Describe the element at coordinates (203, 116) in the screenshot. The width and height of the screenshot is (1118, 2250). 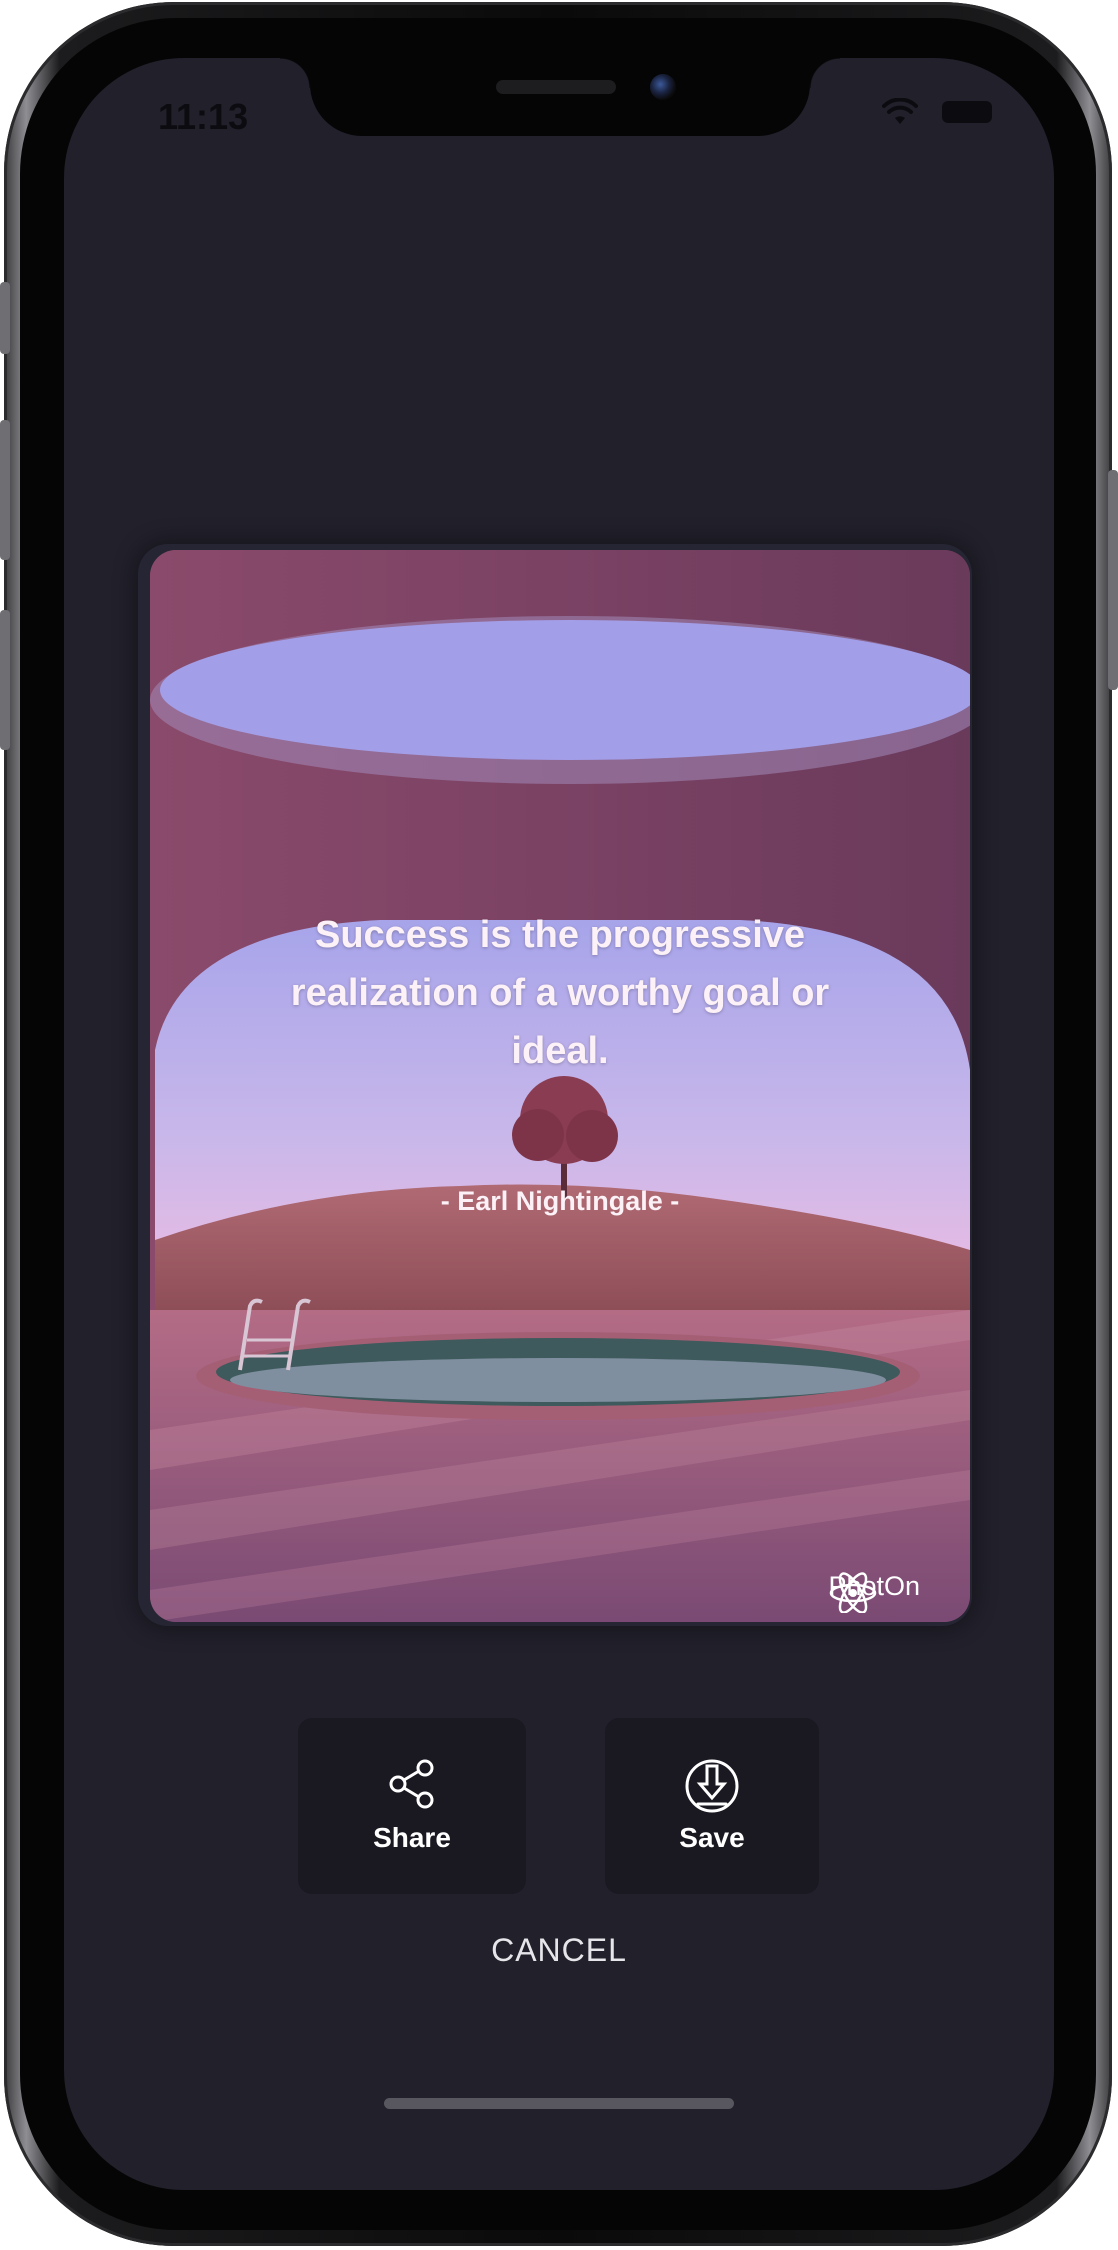
I see `status-time: 11:13` at that location.